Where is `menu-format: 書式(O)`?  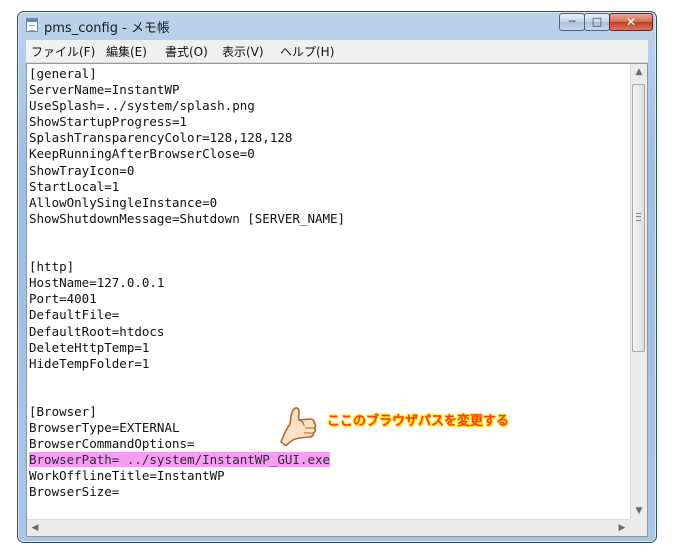 menu-format: 書式(O) is located at coordinates (186, 51).